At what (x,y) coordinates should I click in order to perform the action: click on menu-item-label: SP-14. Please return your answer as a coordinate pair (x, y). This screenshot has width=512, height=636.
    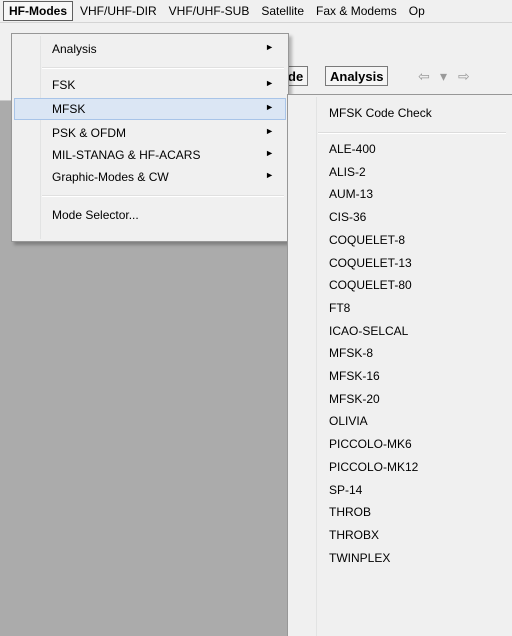
    Looking at the image, I should click on (346, 489).